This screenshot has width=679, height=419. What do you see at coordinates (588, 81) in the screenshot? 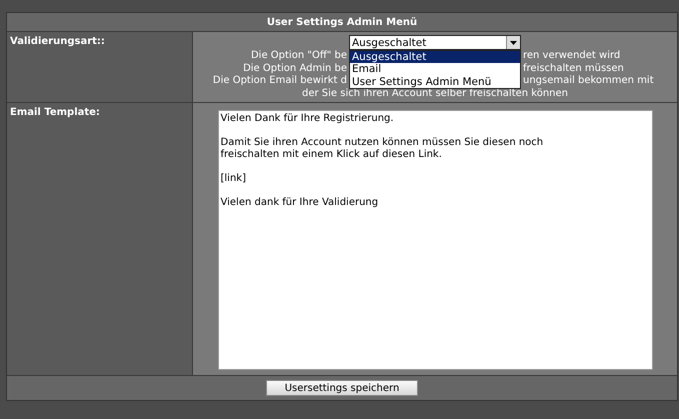
I see `description-text: ungsemail bekommen mit` at bounding box center [588, 81].